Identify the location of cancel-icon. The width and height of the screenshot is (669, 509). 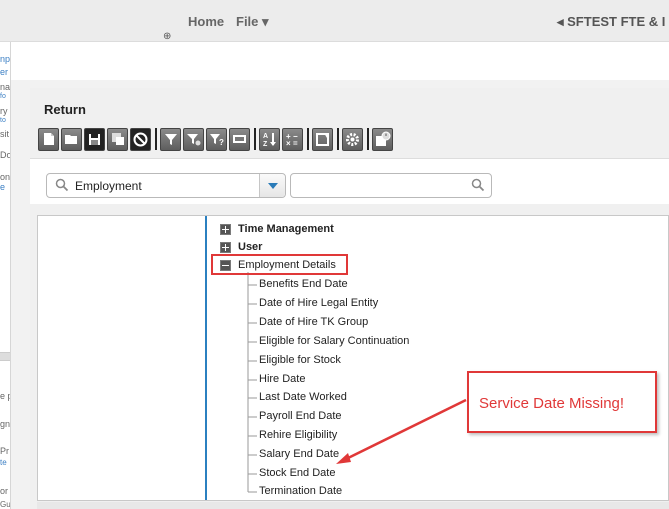
(140, 139).